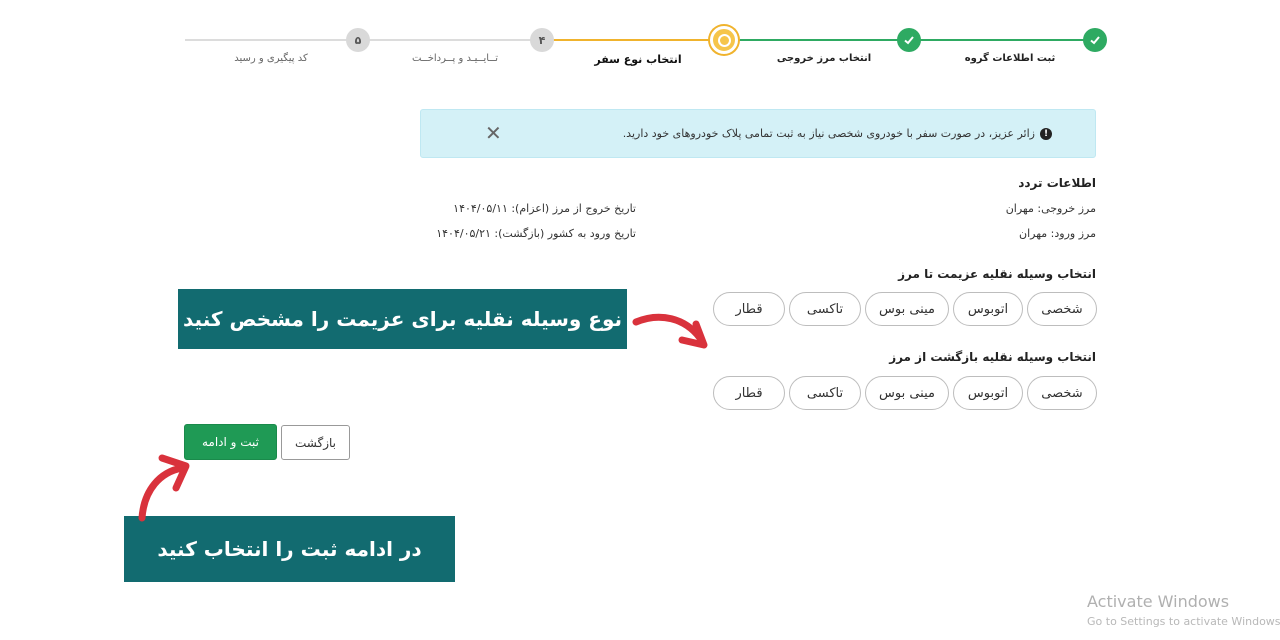  I want to click on arrow-right-icon, so click(670, 331).